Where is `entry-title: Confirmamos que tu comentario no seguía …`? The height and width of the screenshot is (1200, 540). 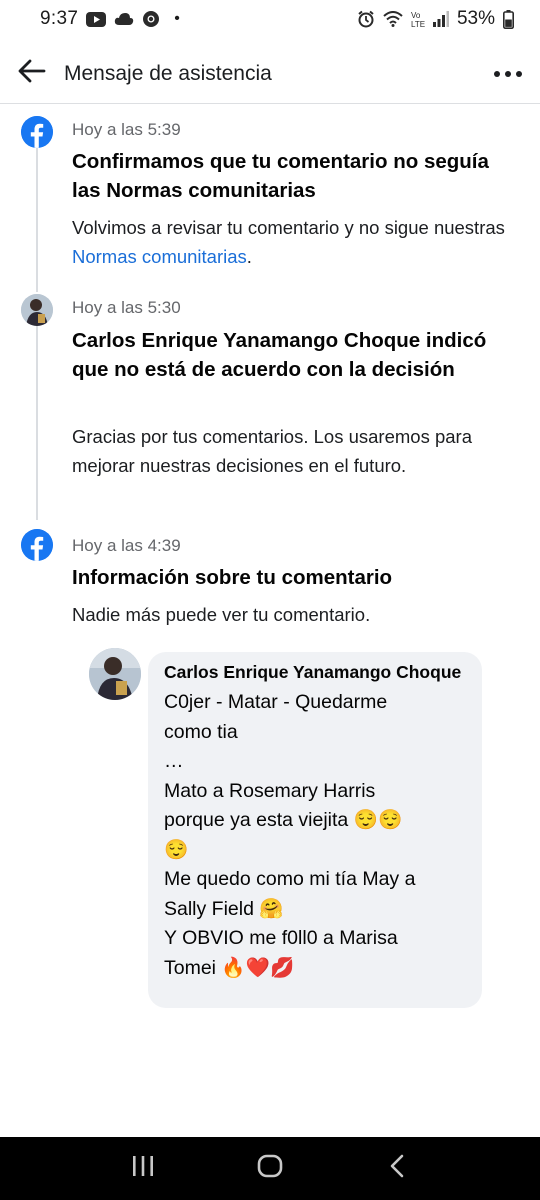
entry-title: Confirmamos que tu comentario no seguía … is located at coordinates (280, 176).